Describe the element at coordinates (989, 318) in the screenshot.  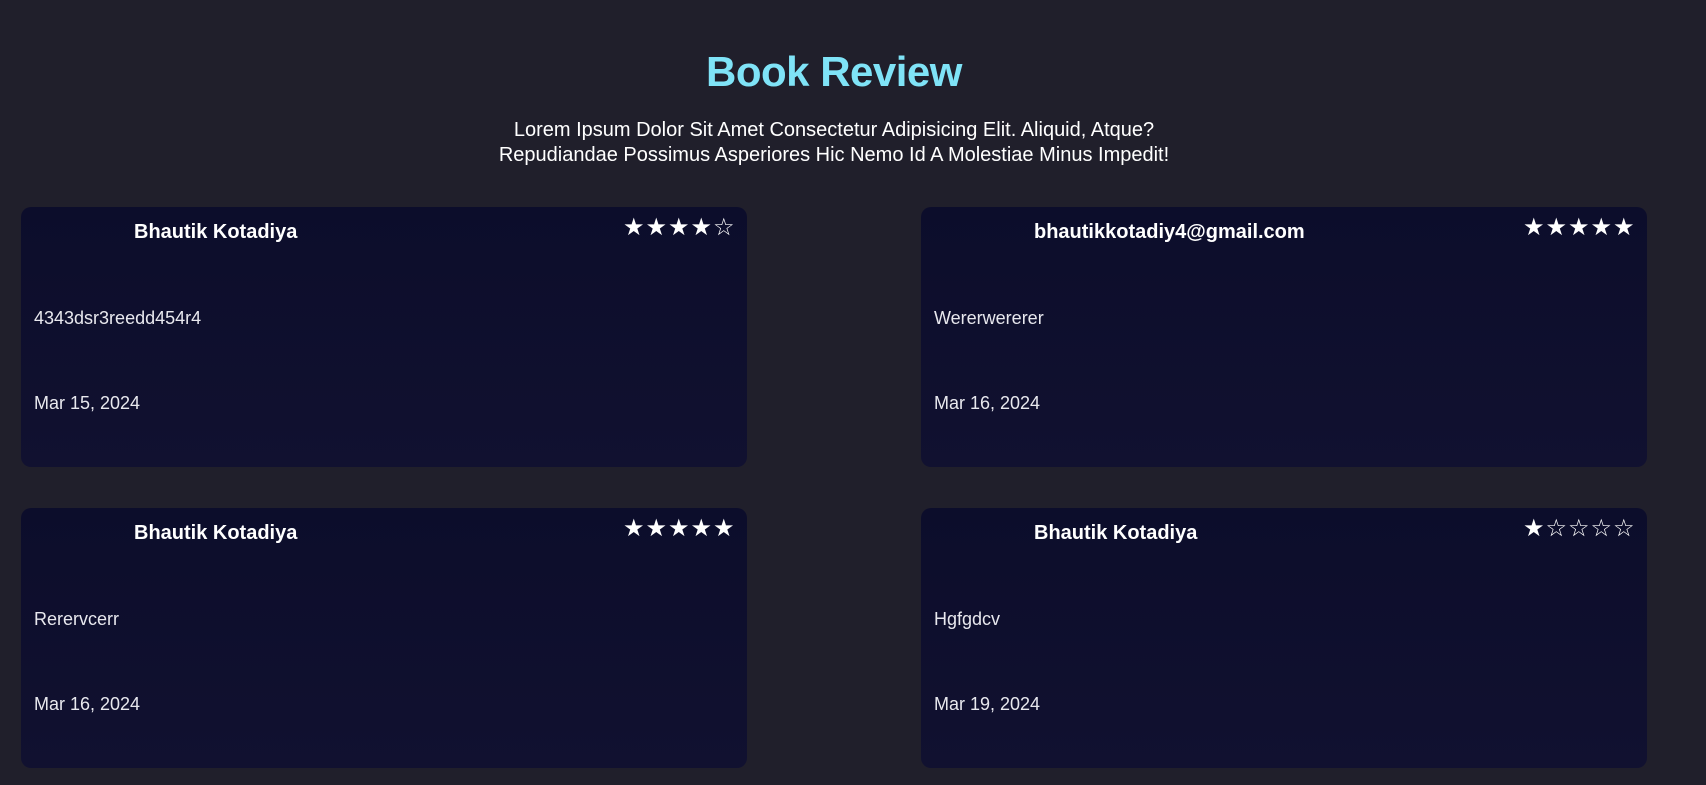
I see `review-comment: Wererwererer` at that location.